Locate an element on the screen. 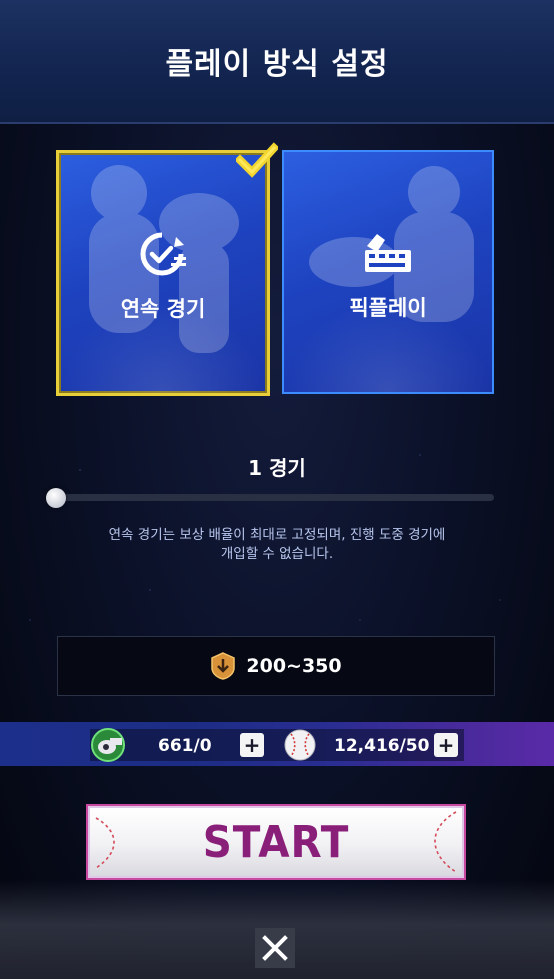 The image size is (554, 979). games-count-label: 1 경기 is located at coordinates (277, 468).